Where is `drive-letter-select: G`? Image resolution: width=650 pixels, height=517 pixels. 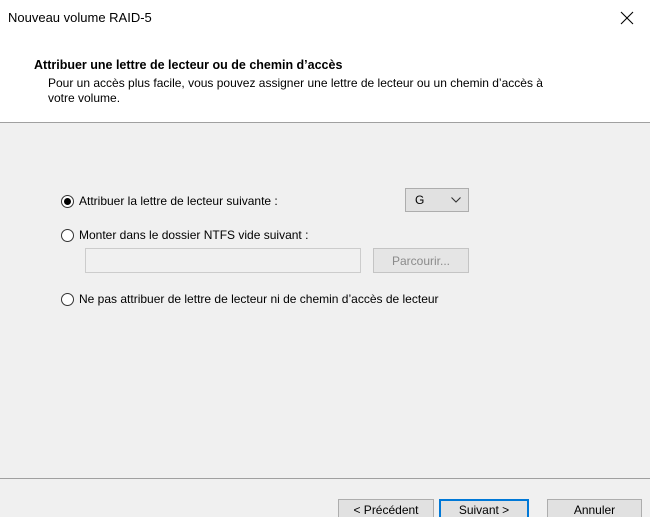 drive-letter-select: G is located at coordinates (437, 200).